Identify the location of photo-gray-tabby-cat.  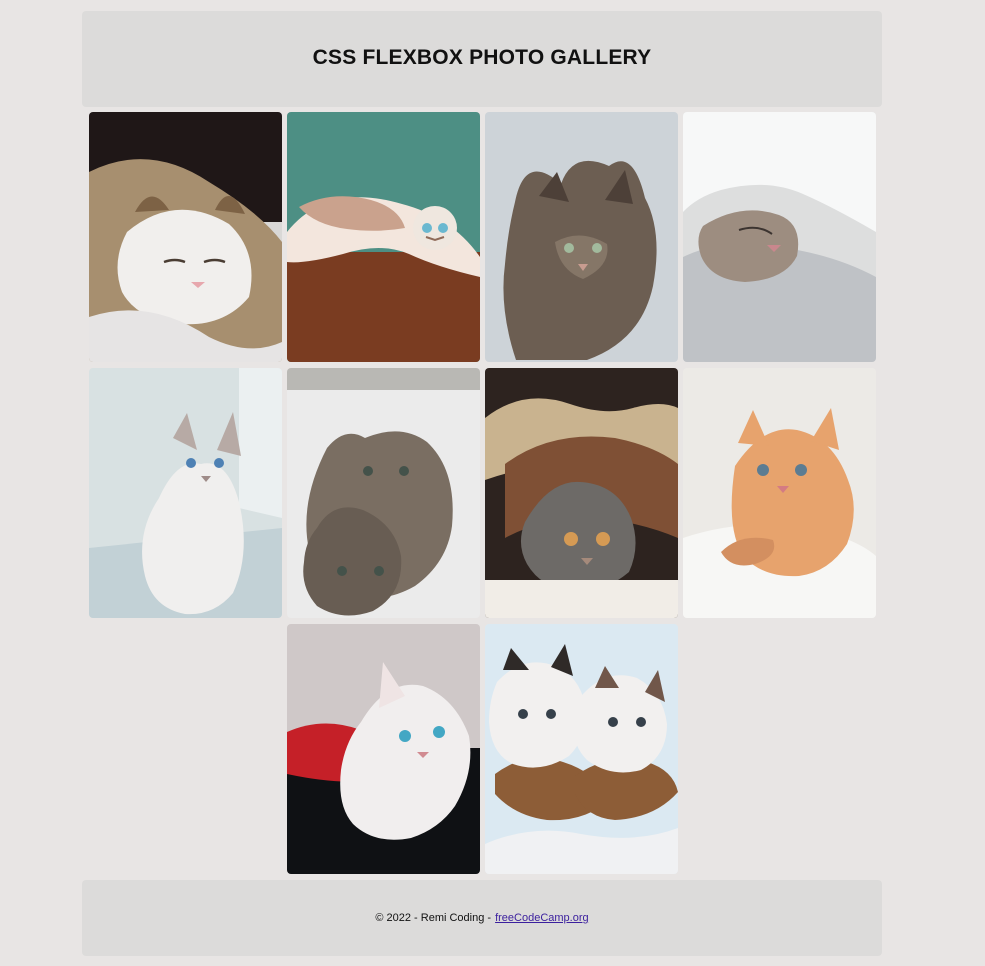
(581, 237).